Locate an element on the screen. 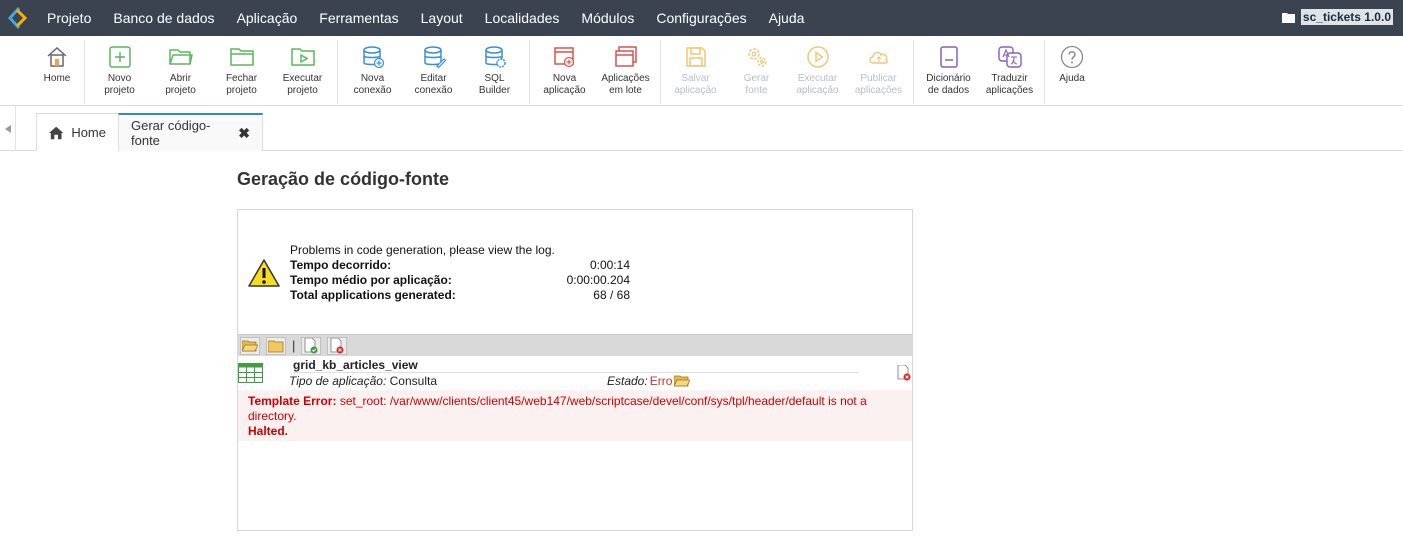  new-connection-icon is located at coordinates (373, 57).